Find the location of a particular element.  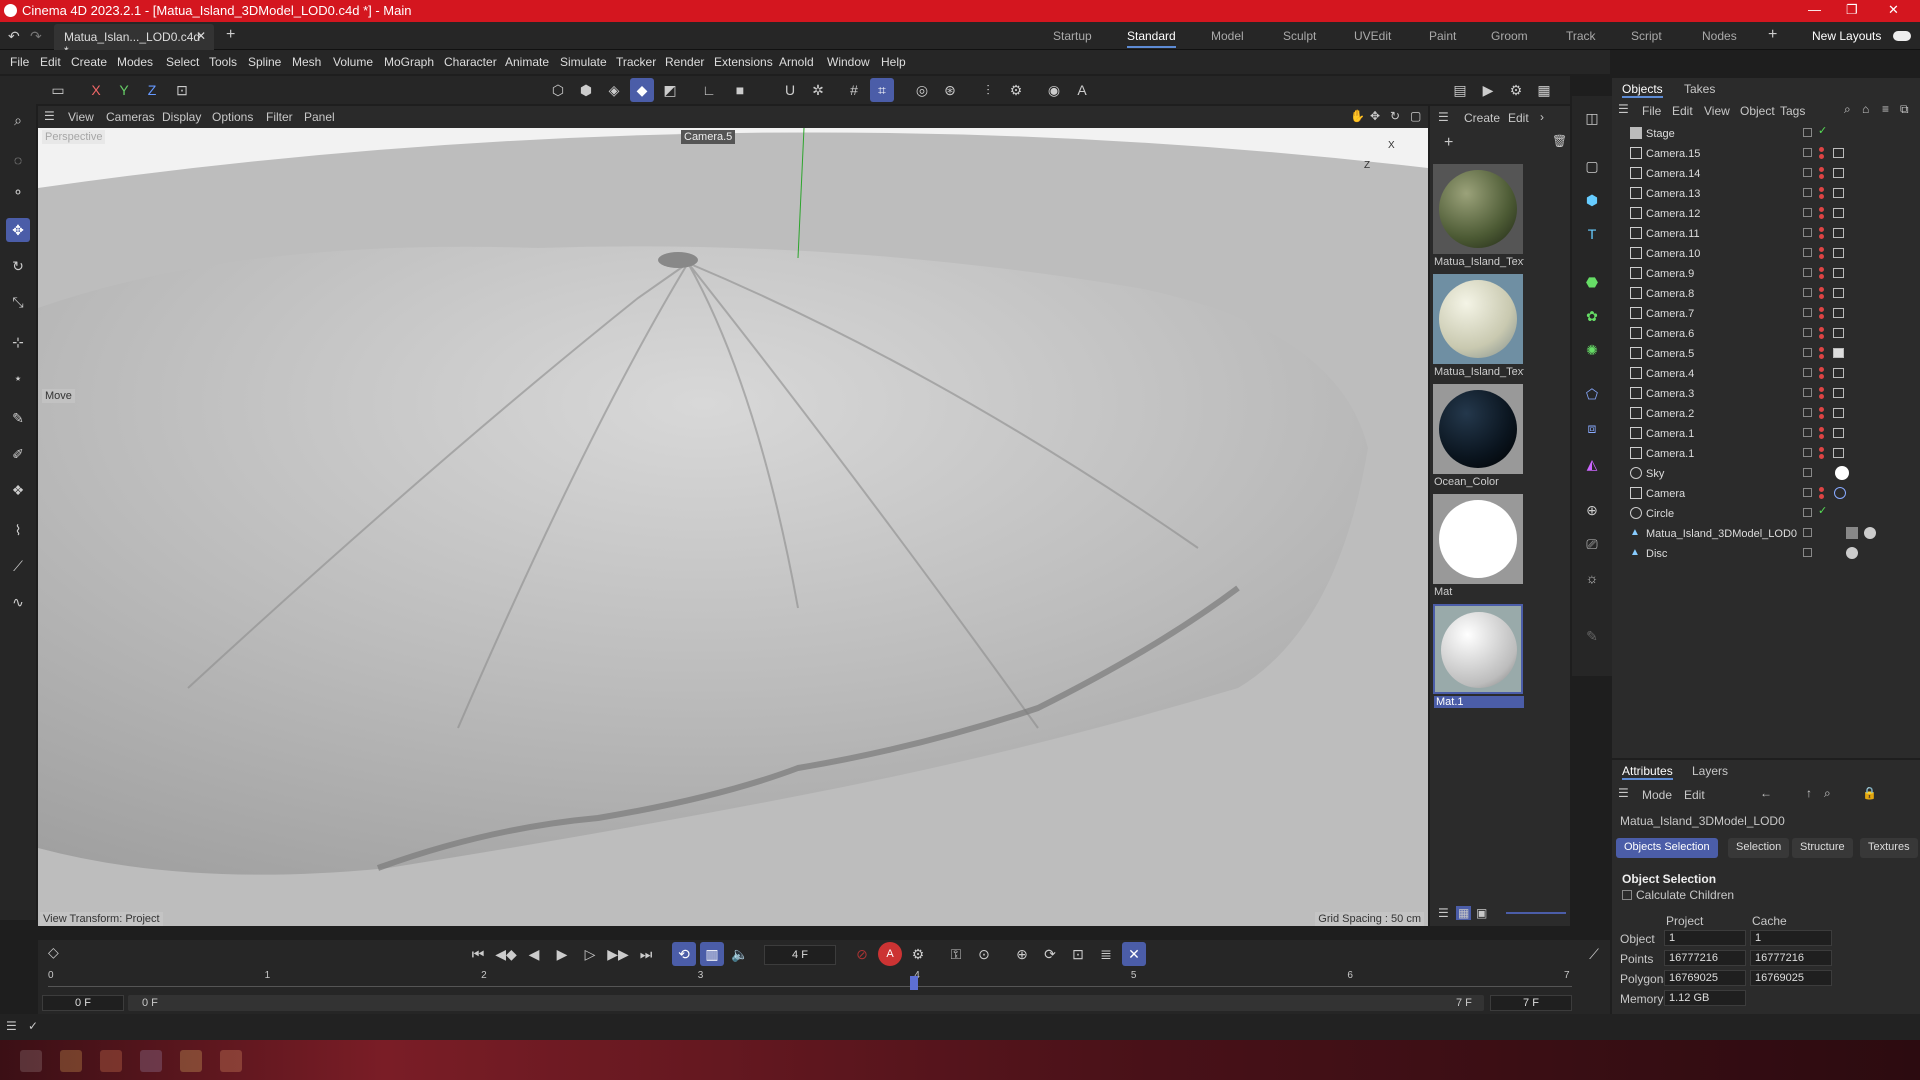

symmetry-icon: ⫶ is located at coordinates (988, 90).